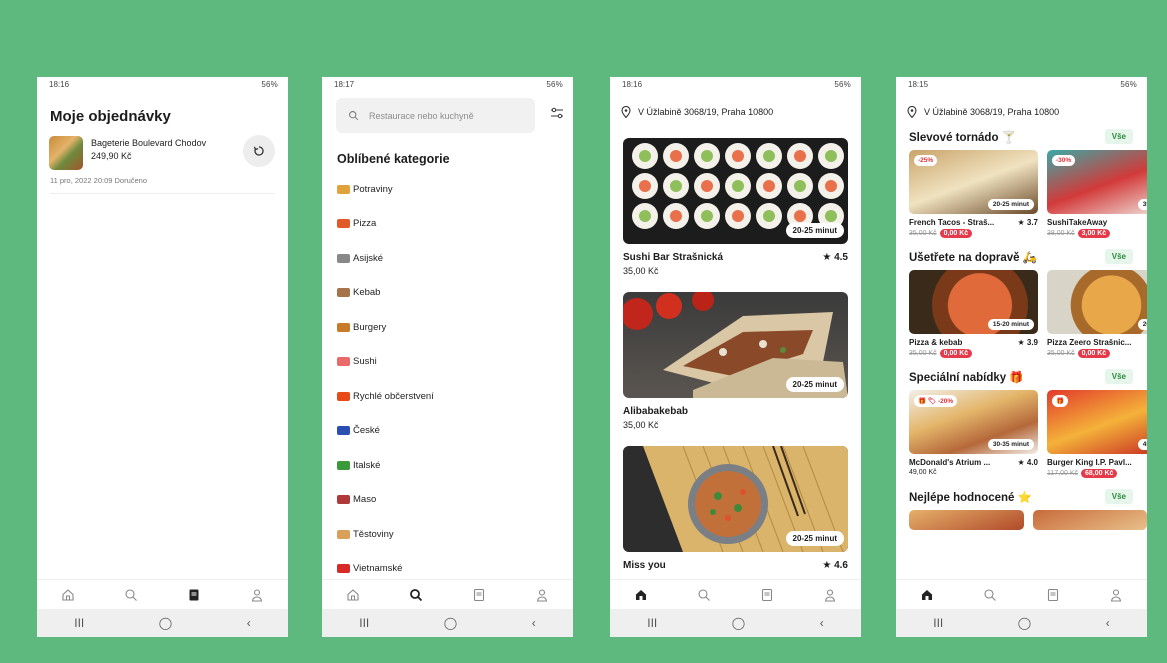 This screenshot has width=1167, height=663. Describe the element at coordinates (1027, 462) in the screenshot. I see `restaurant-rating: ★ 4.0` at that location.